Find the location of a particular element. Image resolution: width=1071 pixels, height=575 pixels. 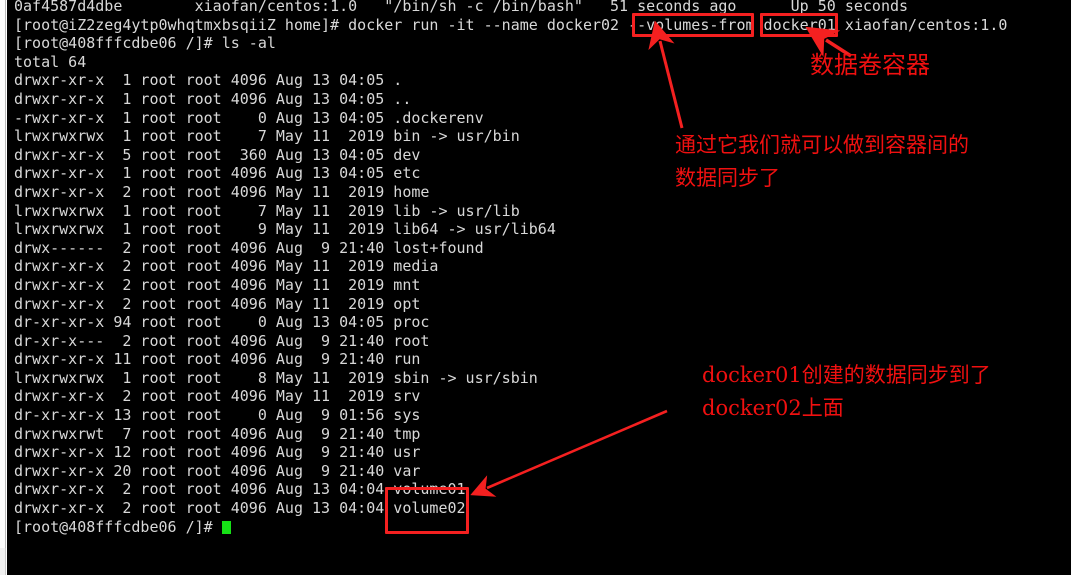

terminal-prompt-line: [root@408fffcdbe06 /]# is located at coordinates (510, 527).